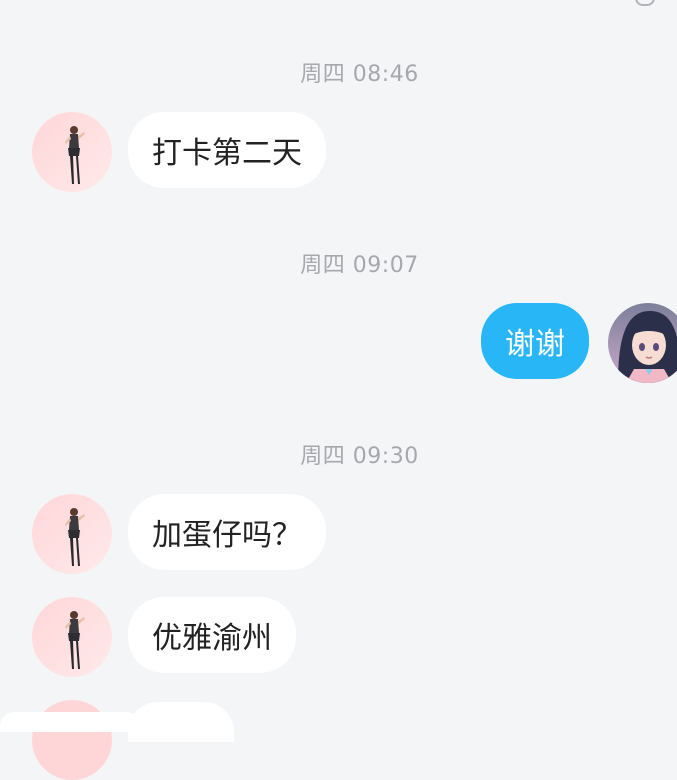 Image resolution: width=677 pixels, height=780 pixels. I want to click on outgoing-message-bubble: 谢谢, so click(535, 341).